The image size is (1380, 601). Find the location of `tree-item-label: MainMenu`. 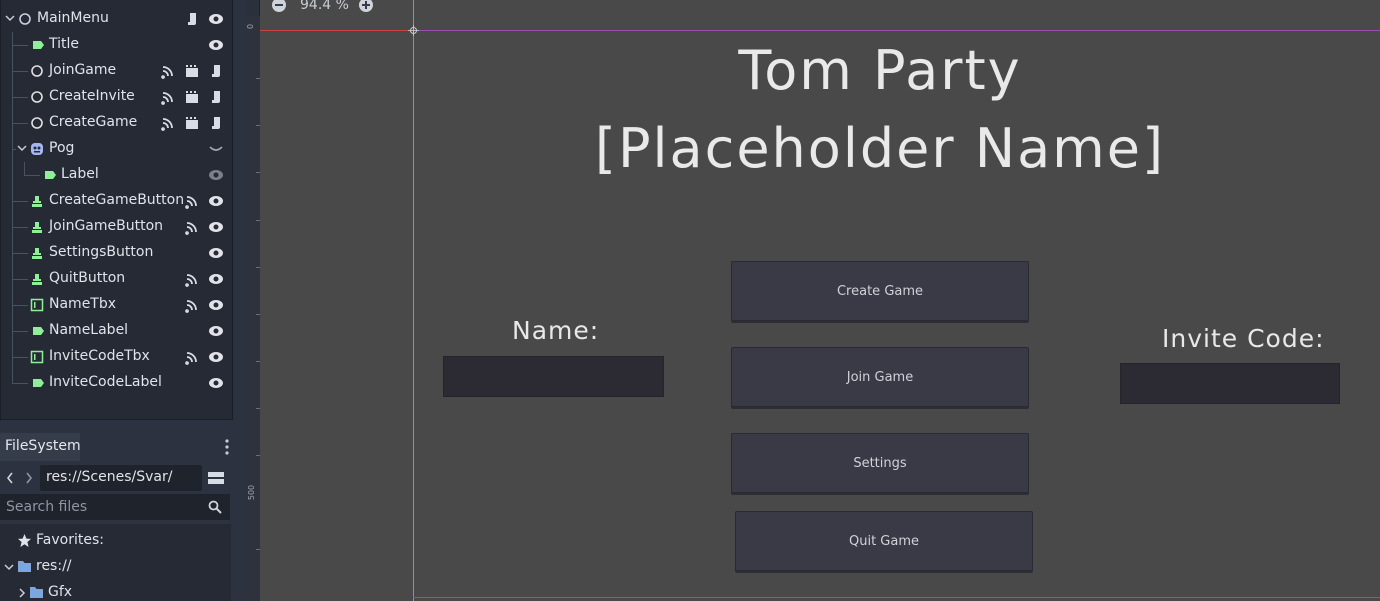

tree-item-label: MainMenu is located at coordinates (73, 18).